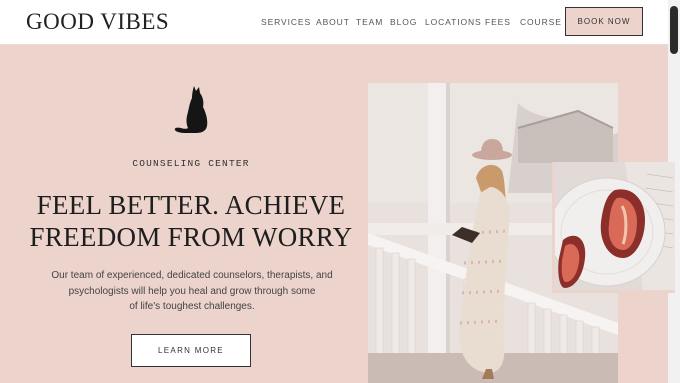  What do you see at coordinates (191, 350) in the screenshot?
I see `learn-more-button: LEARN MORE` at bounding box center [191, 350].